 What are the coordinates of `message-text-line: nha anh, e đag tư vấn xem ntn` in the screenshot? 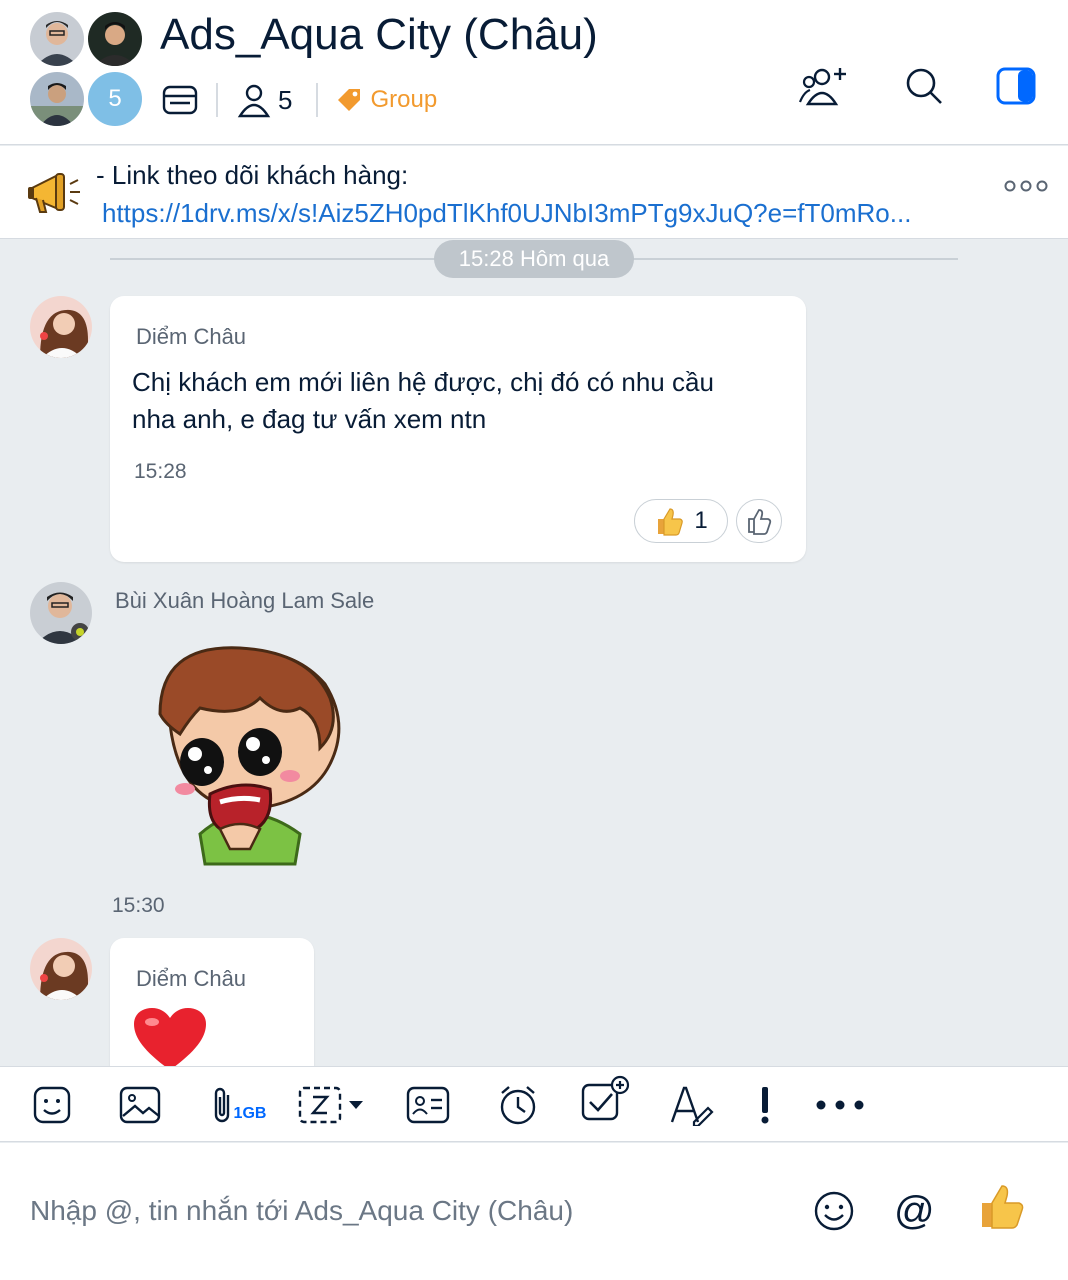 It's located at (309, 419).